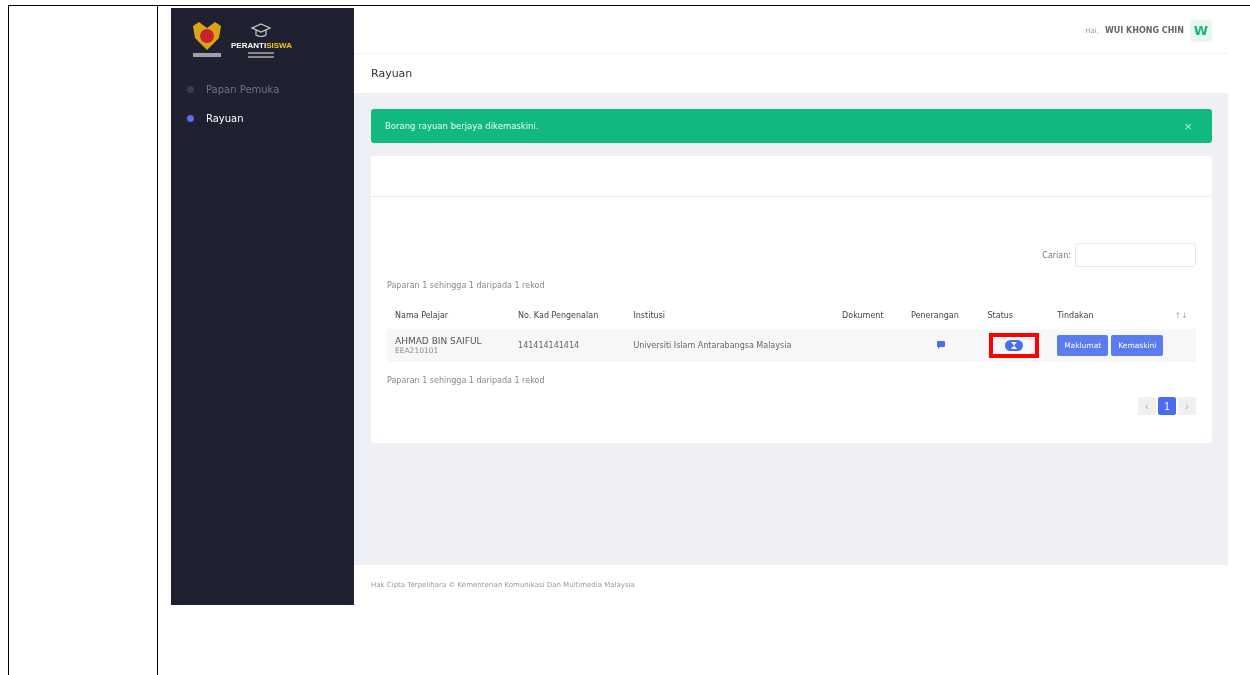 The height and width of the screenshot is (675, 1250). What do you see at coordinates (730, 345) in the screenshot?
I see `table-cell: Universiti Islam Antarabangsa Malaysia` at bounding box center [730, 345].